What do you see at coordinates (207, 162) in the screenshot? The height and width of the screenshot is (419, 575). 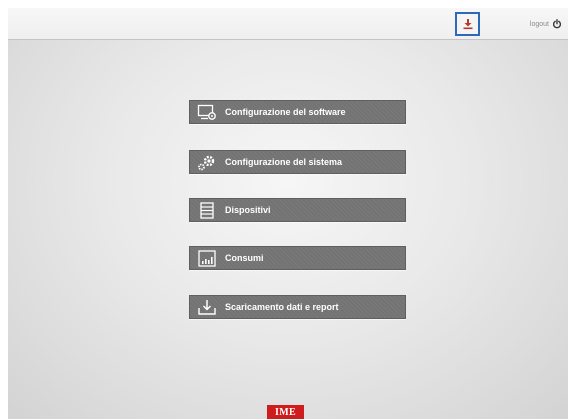 I see `gears-icon` at bounding box center [207, 162].